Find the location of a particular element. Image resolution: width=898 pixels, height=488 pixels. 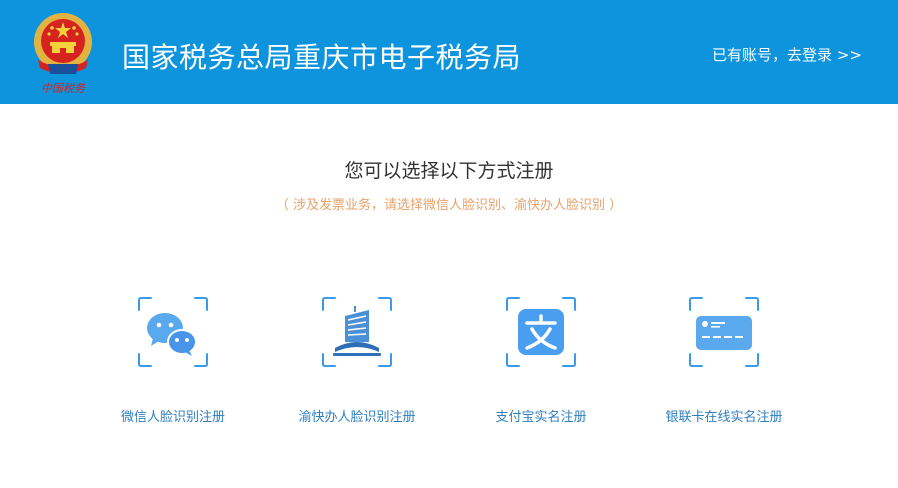

yukuaiban-face-register-option: 渝快办人脸识别注册 is located at coordinates (357, 366).